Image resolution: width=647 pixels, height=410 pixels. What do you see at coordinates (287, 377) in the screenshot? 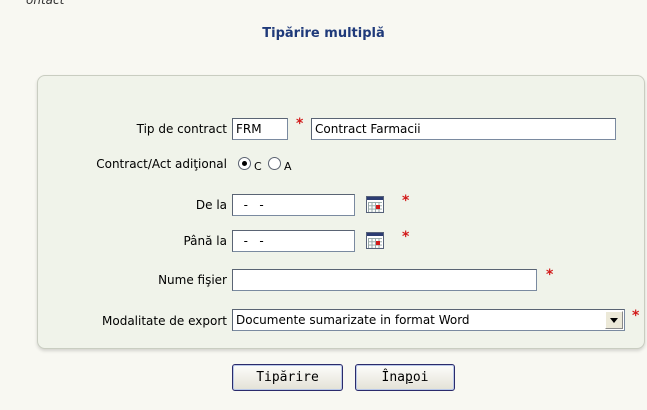
I see `print-button: Tipărire` at bounding box center [287, 377].